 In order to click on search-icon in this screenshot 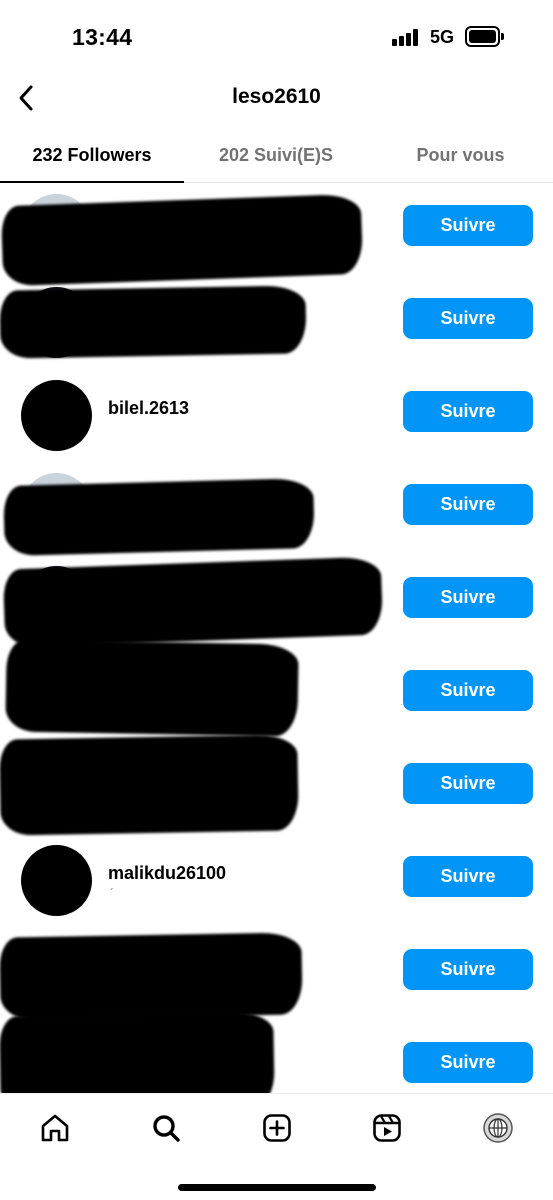, I will do `click(166, 1128)`.